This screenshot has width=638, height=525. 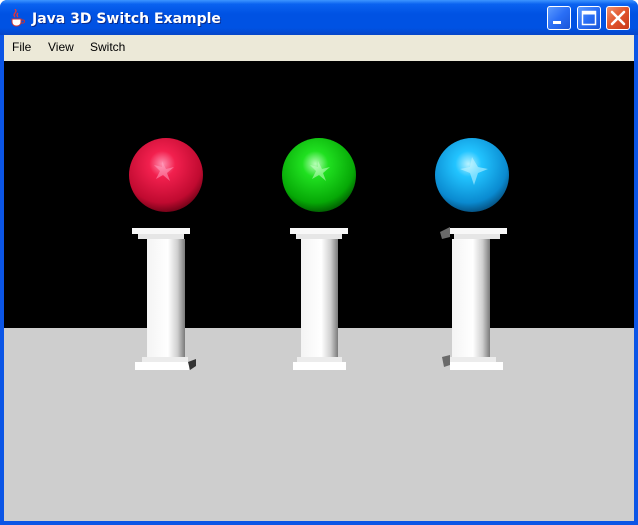 What do you see at coordinates (21, 47) in the screenshot?
I see `menu-file: File` at bounding box center [21, 47].